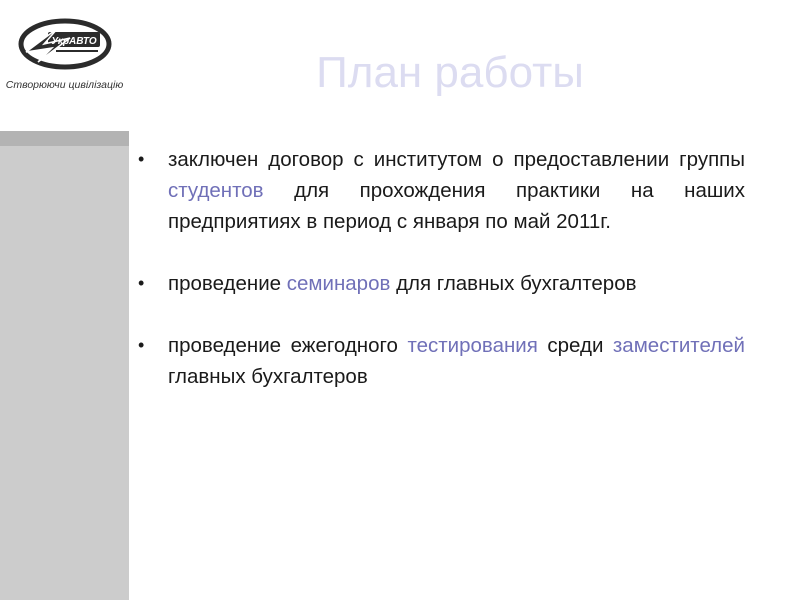  I want to click on bullet-text: проведение ежегодного, so click(288, 345).